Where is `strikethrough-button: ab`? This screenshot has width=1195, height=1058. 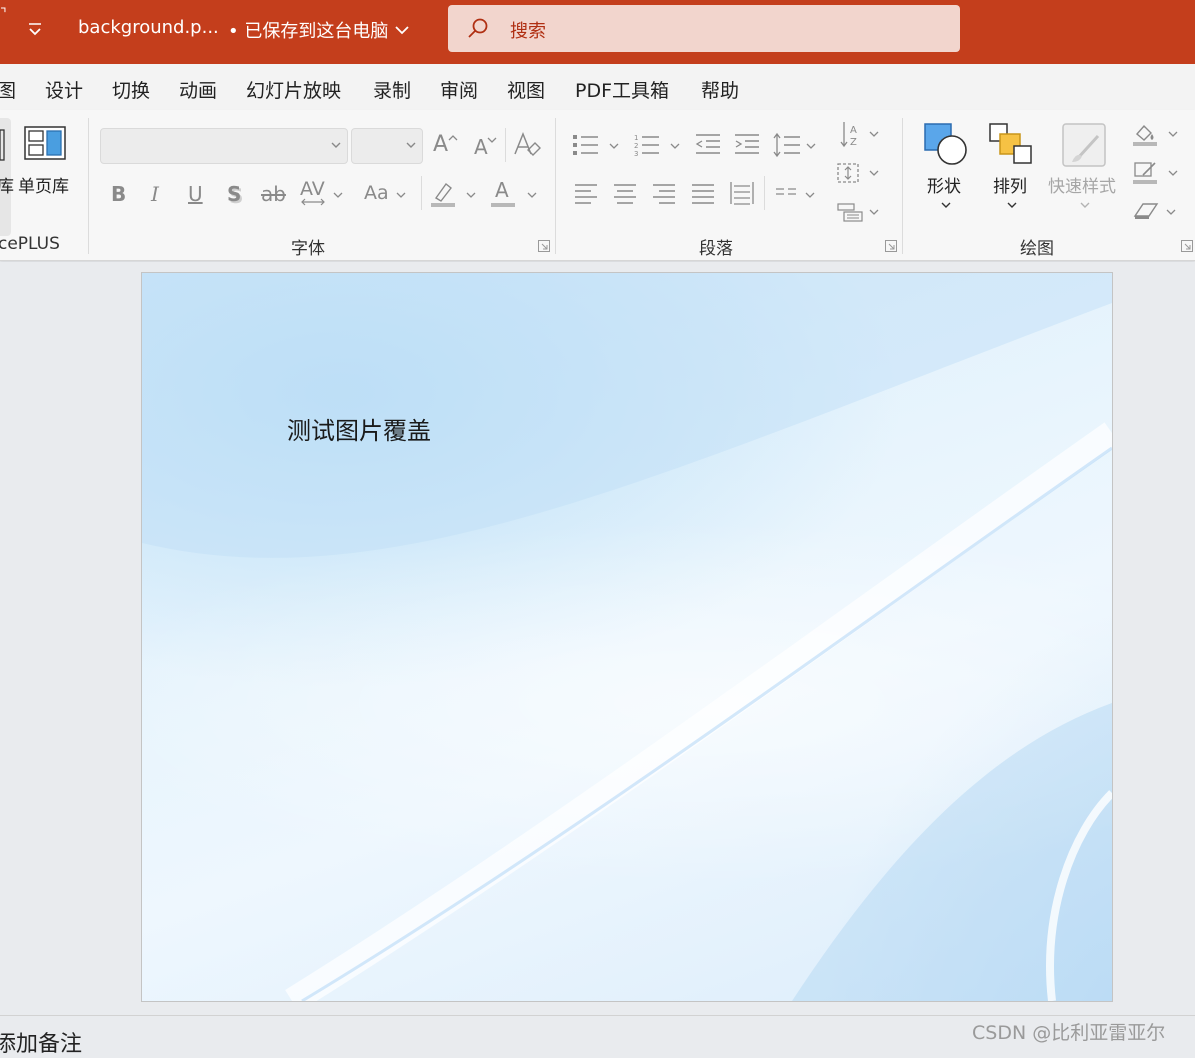
strikethrough-button: ab is located at coordinates (273, 194).